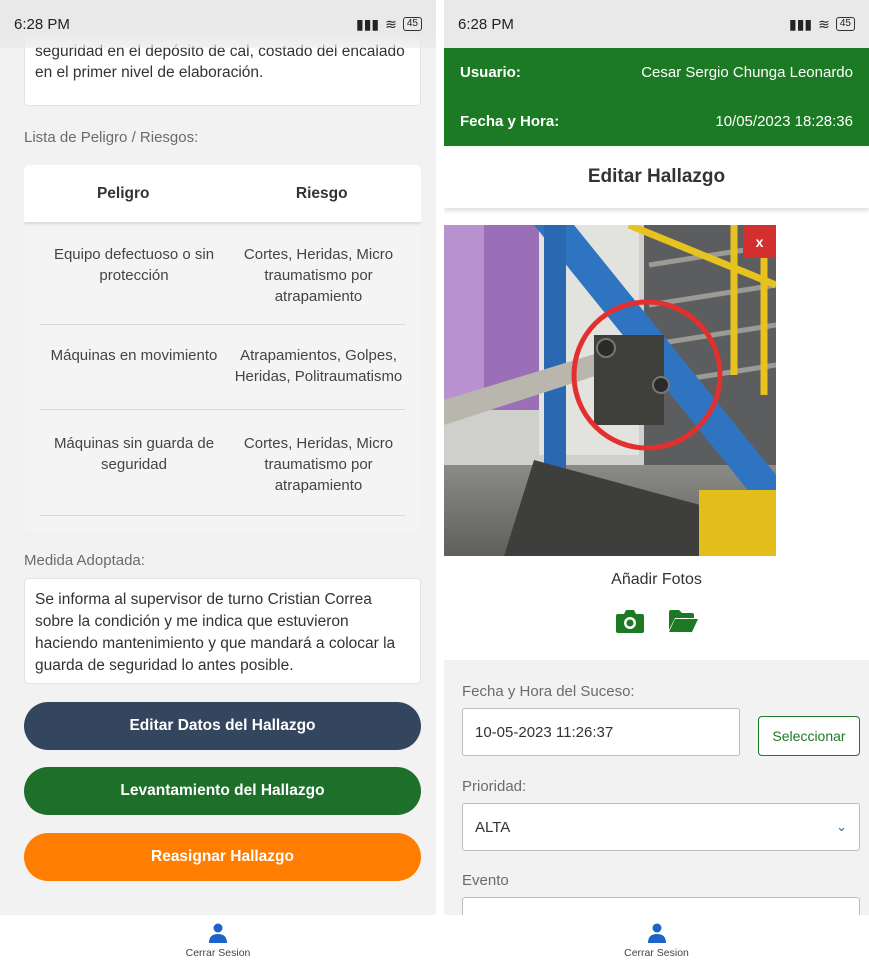  I want to click on photo-actions, so click(656, 621).